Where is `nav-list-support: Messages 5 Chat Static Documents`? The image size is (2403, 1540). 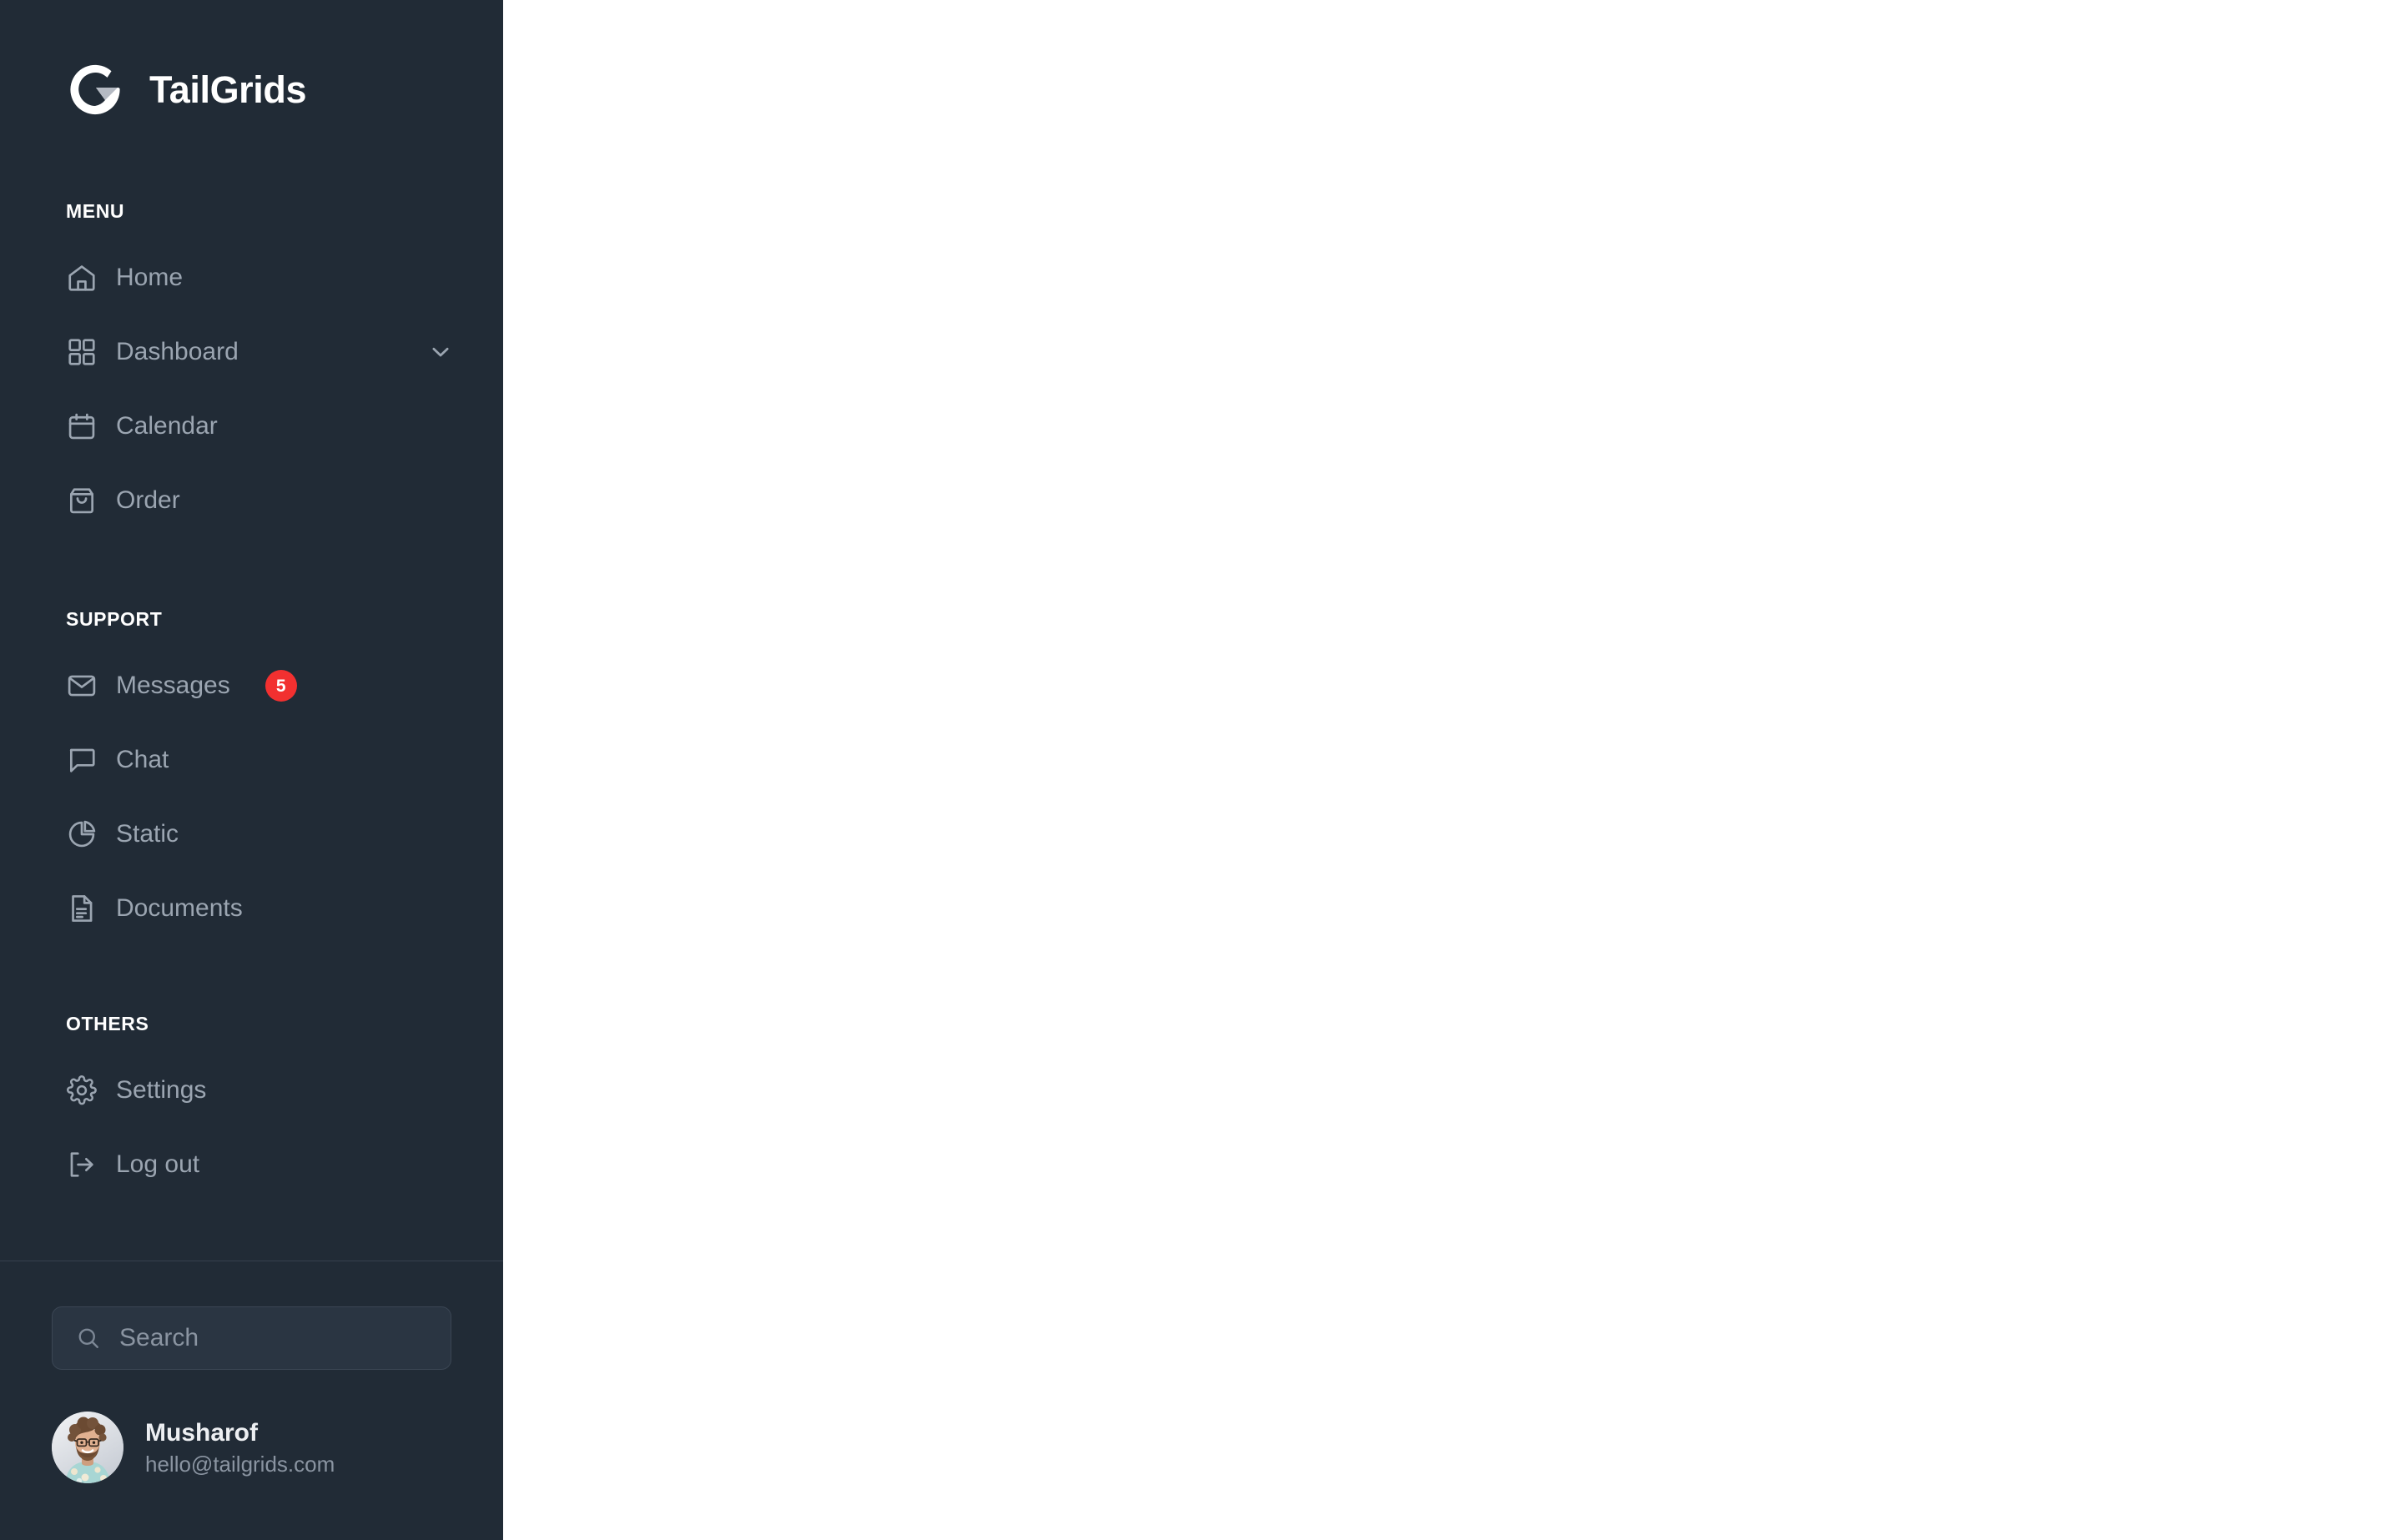
nav-list-support: Messages 5 Chat Static Documents is located at coordinates (252, 797).